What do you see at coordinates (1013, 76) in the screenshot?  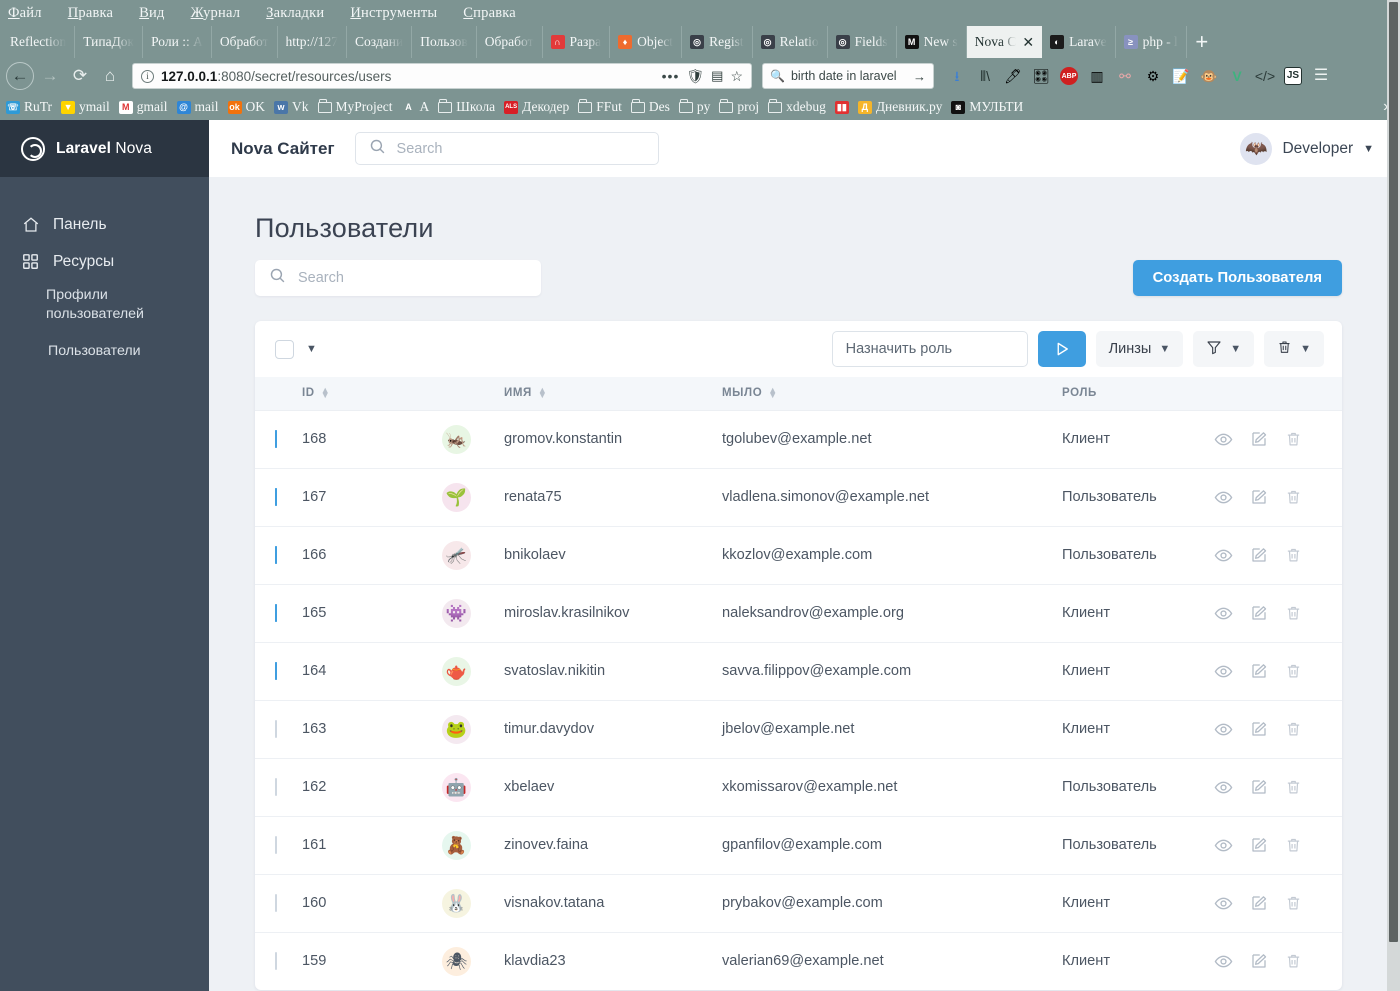 I see `eyedropper-icon: 🖊` at bounding box center [1013, 76].